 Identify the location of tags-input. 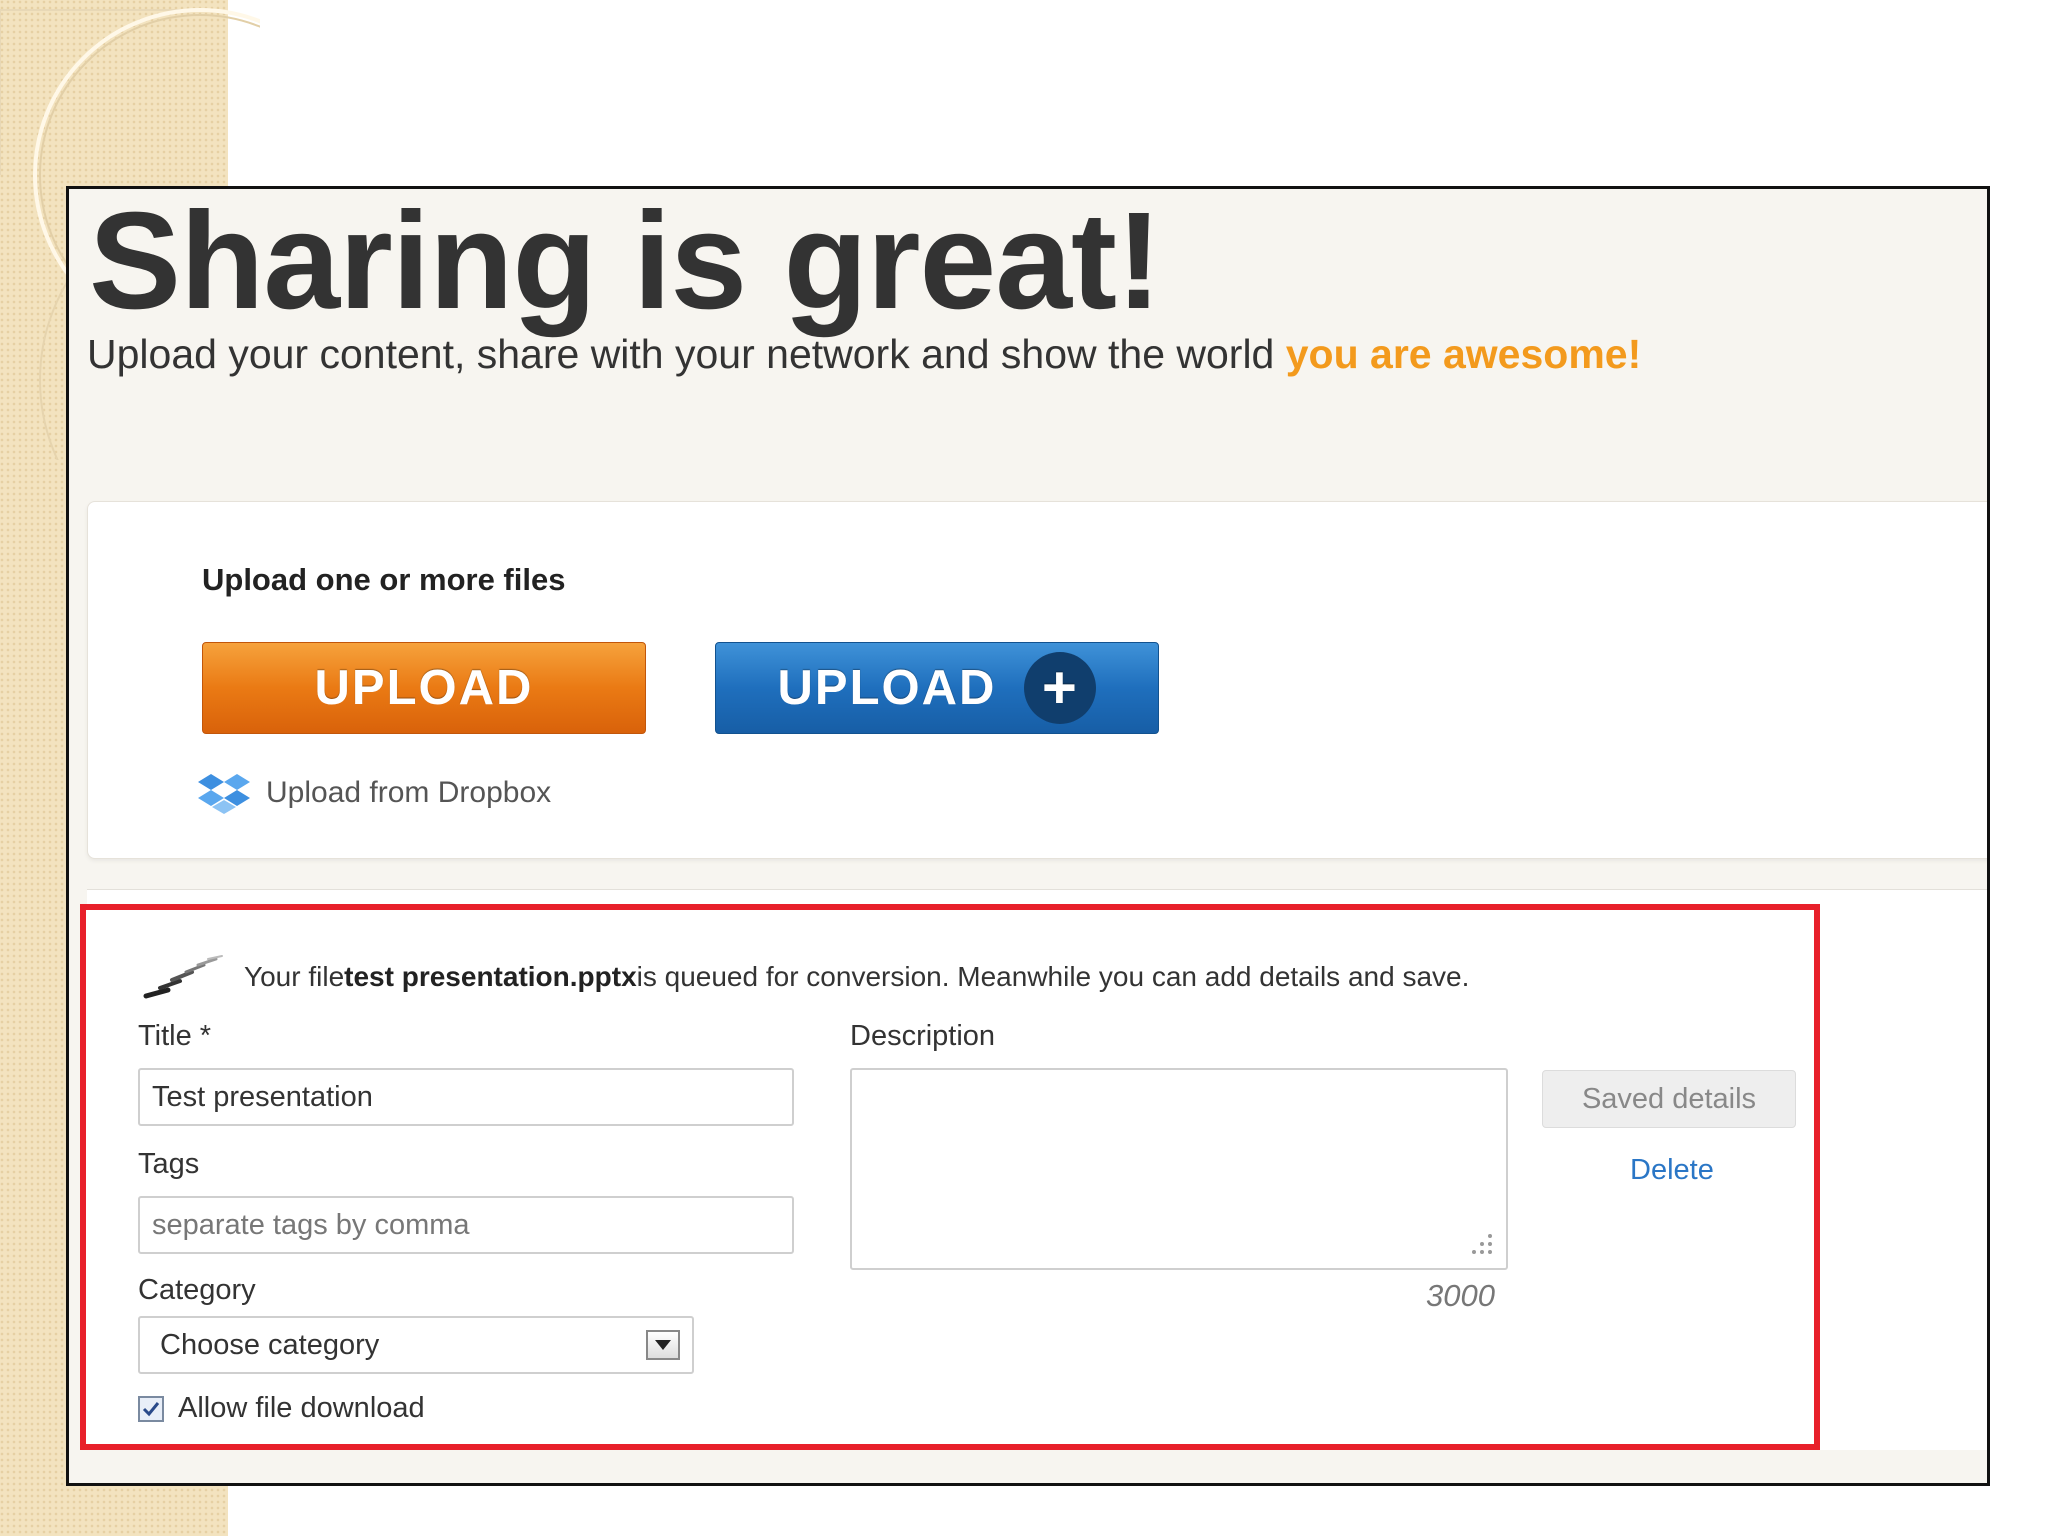
(466, 1225).